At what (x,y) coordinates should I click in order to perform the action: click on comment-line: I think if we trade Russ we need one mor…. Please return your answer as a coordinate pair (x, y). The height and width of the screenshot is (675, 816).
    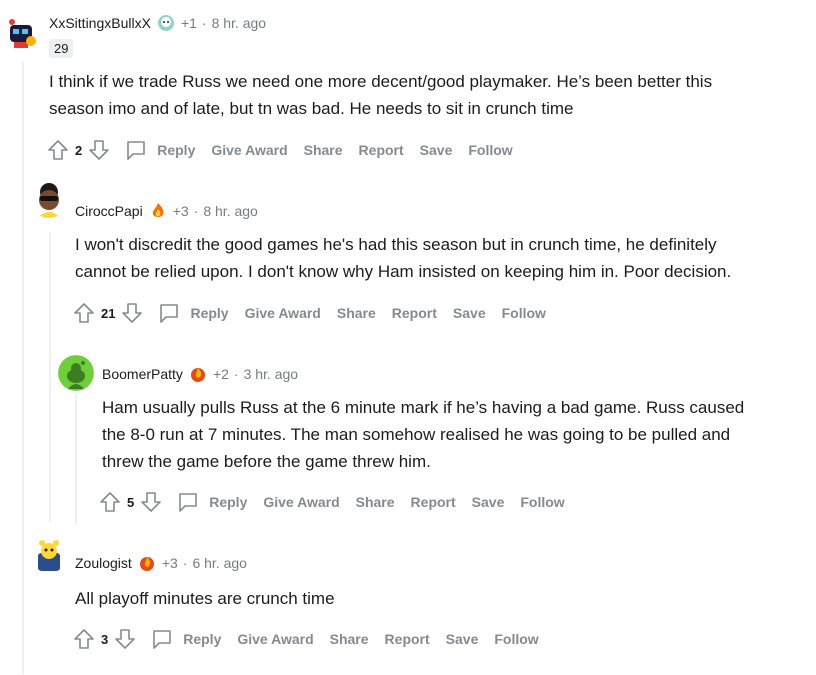
    Looking at the image, I should click on (381, 81).